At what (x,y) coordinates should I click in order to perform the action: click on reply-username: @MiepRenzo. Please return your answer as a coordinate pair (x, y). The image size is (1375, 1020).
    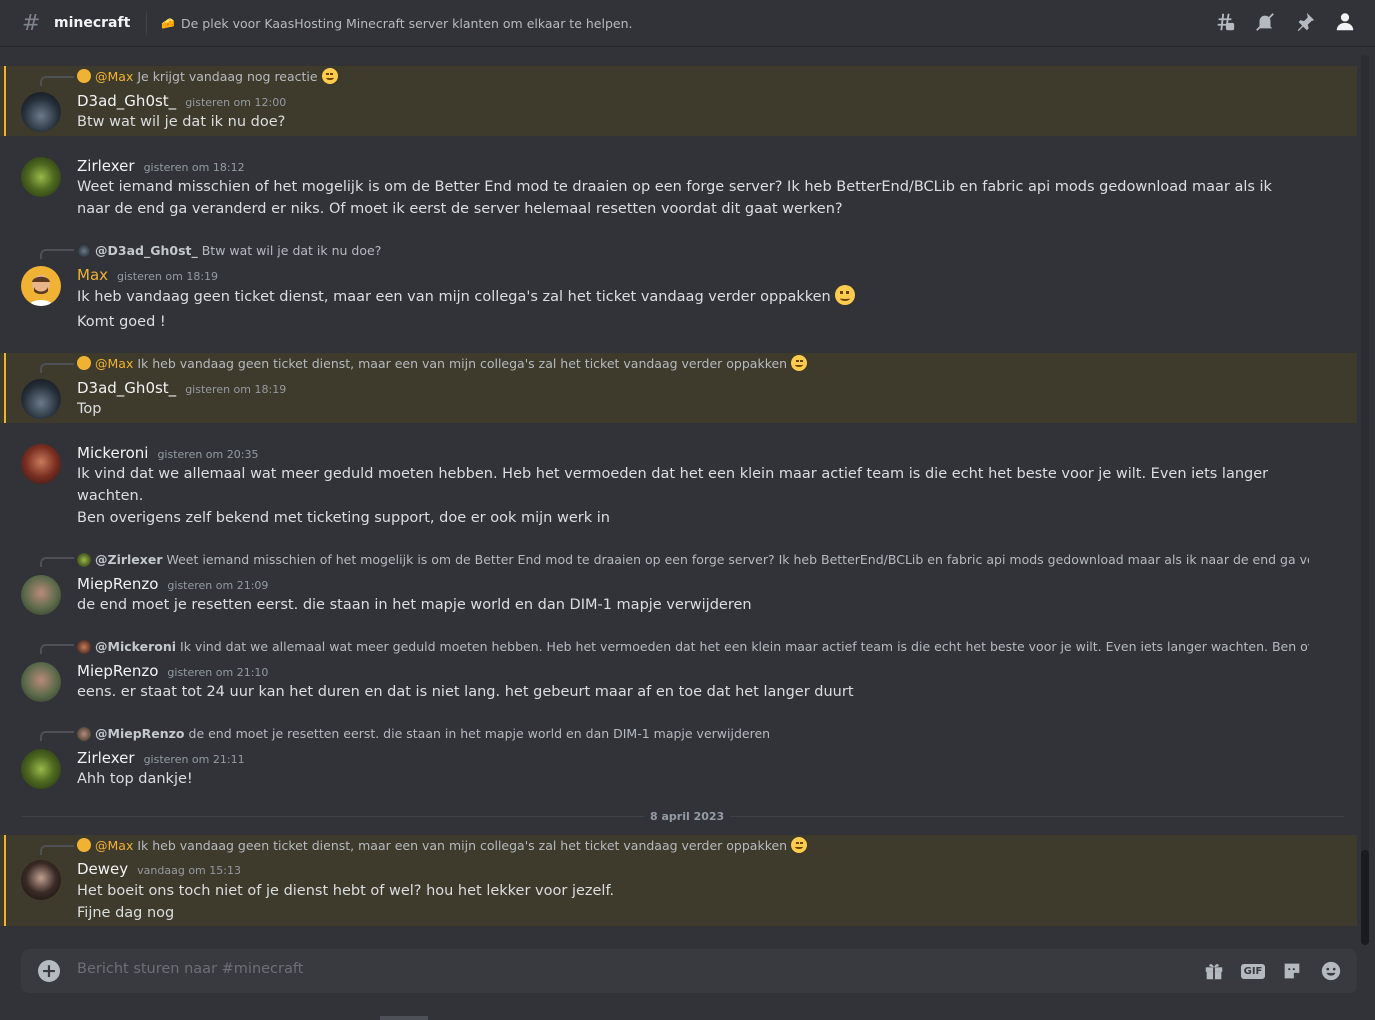
    Looking at the image, I should click on (140, 733).